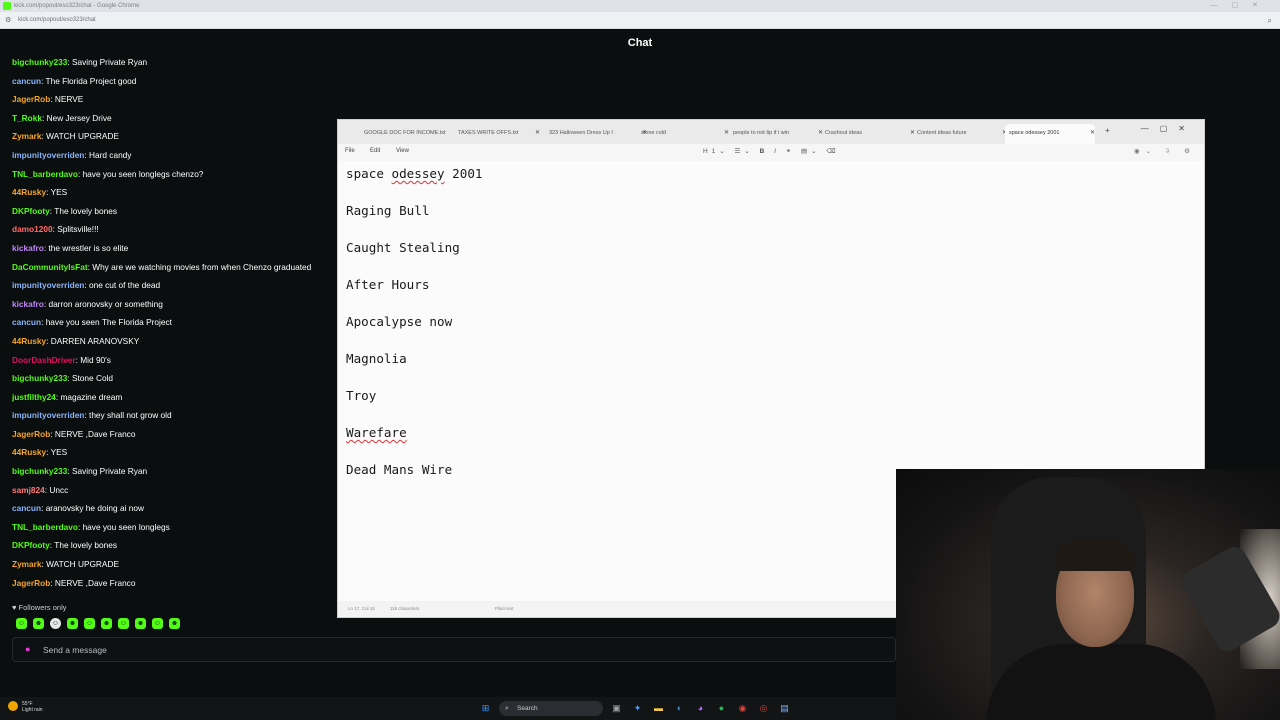 This screenshot has height=720, width=1280. I want to click on task-view-icon: ▣, so click(616, 708).